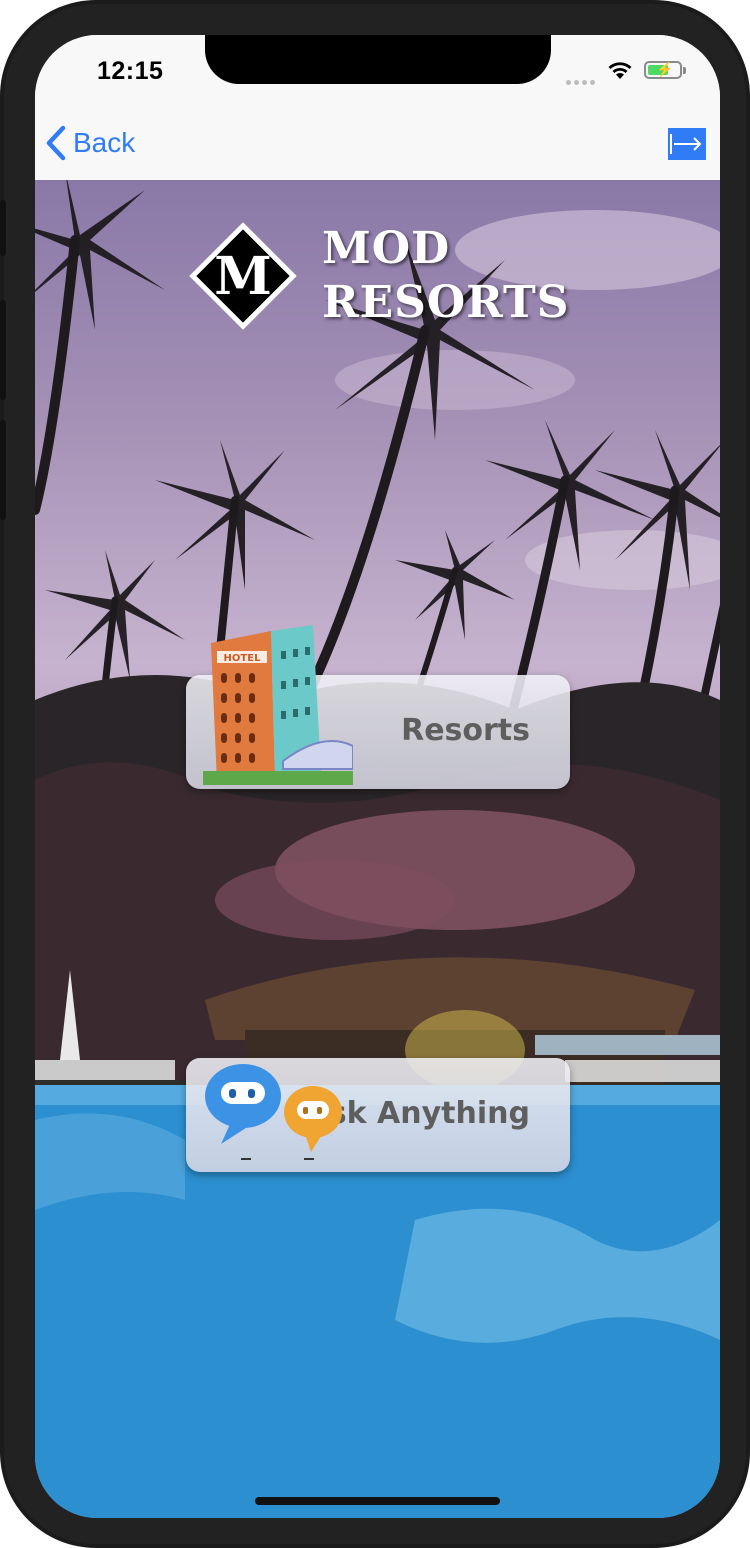  I want to click on hotel-icon: HOTEL, so click(278, 705).